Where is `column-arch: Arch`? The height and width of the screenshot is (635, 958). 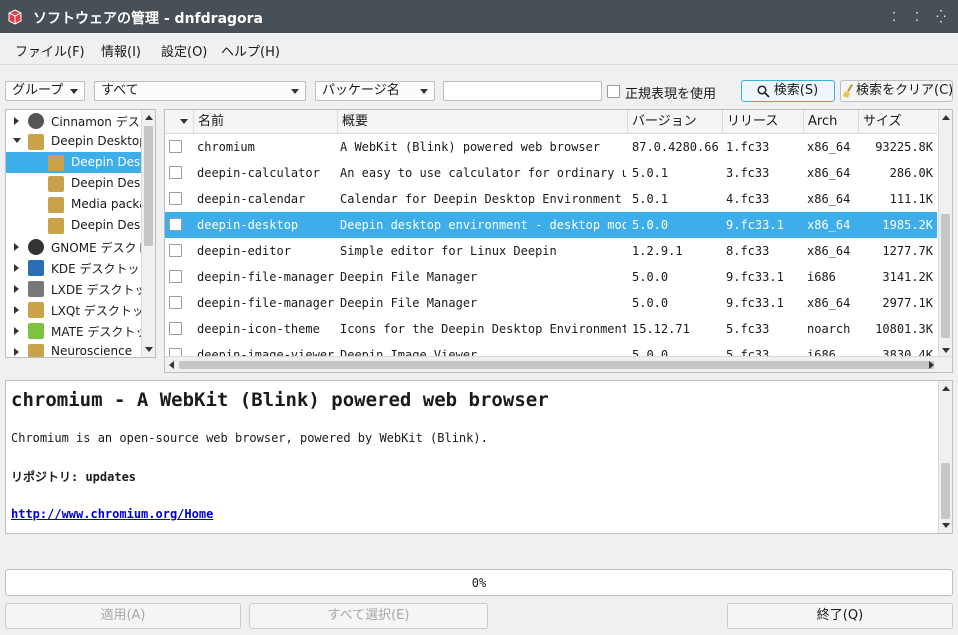
column-arch: Arch is located at coordinates (831, 122).